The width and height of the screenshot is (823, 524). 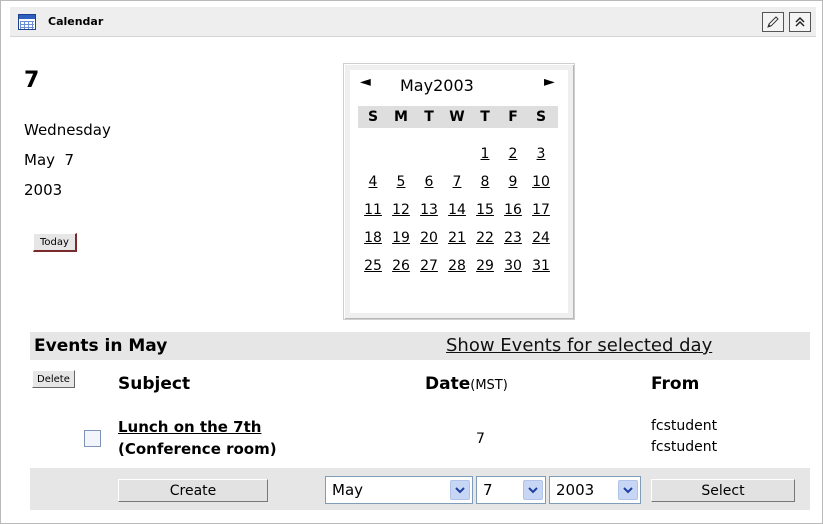 What do you see at coordinates (429, 182) in the screenshot?
I see `calendar-day-link: 6` at bounding box center [429, 182].